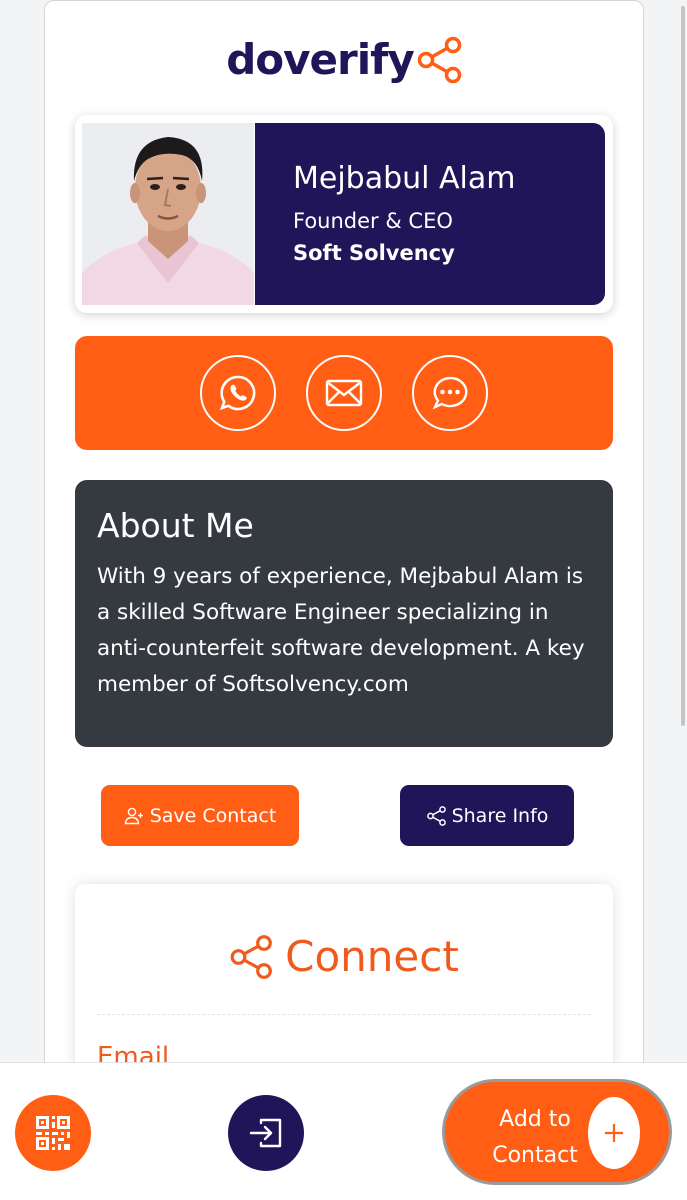  Describe the element at coordinates (344, 1014) in the screenshot. I see `divider` at that location.